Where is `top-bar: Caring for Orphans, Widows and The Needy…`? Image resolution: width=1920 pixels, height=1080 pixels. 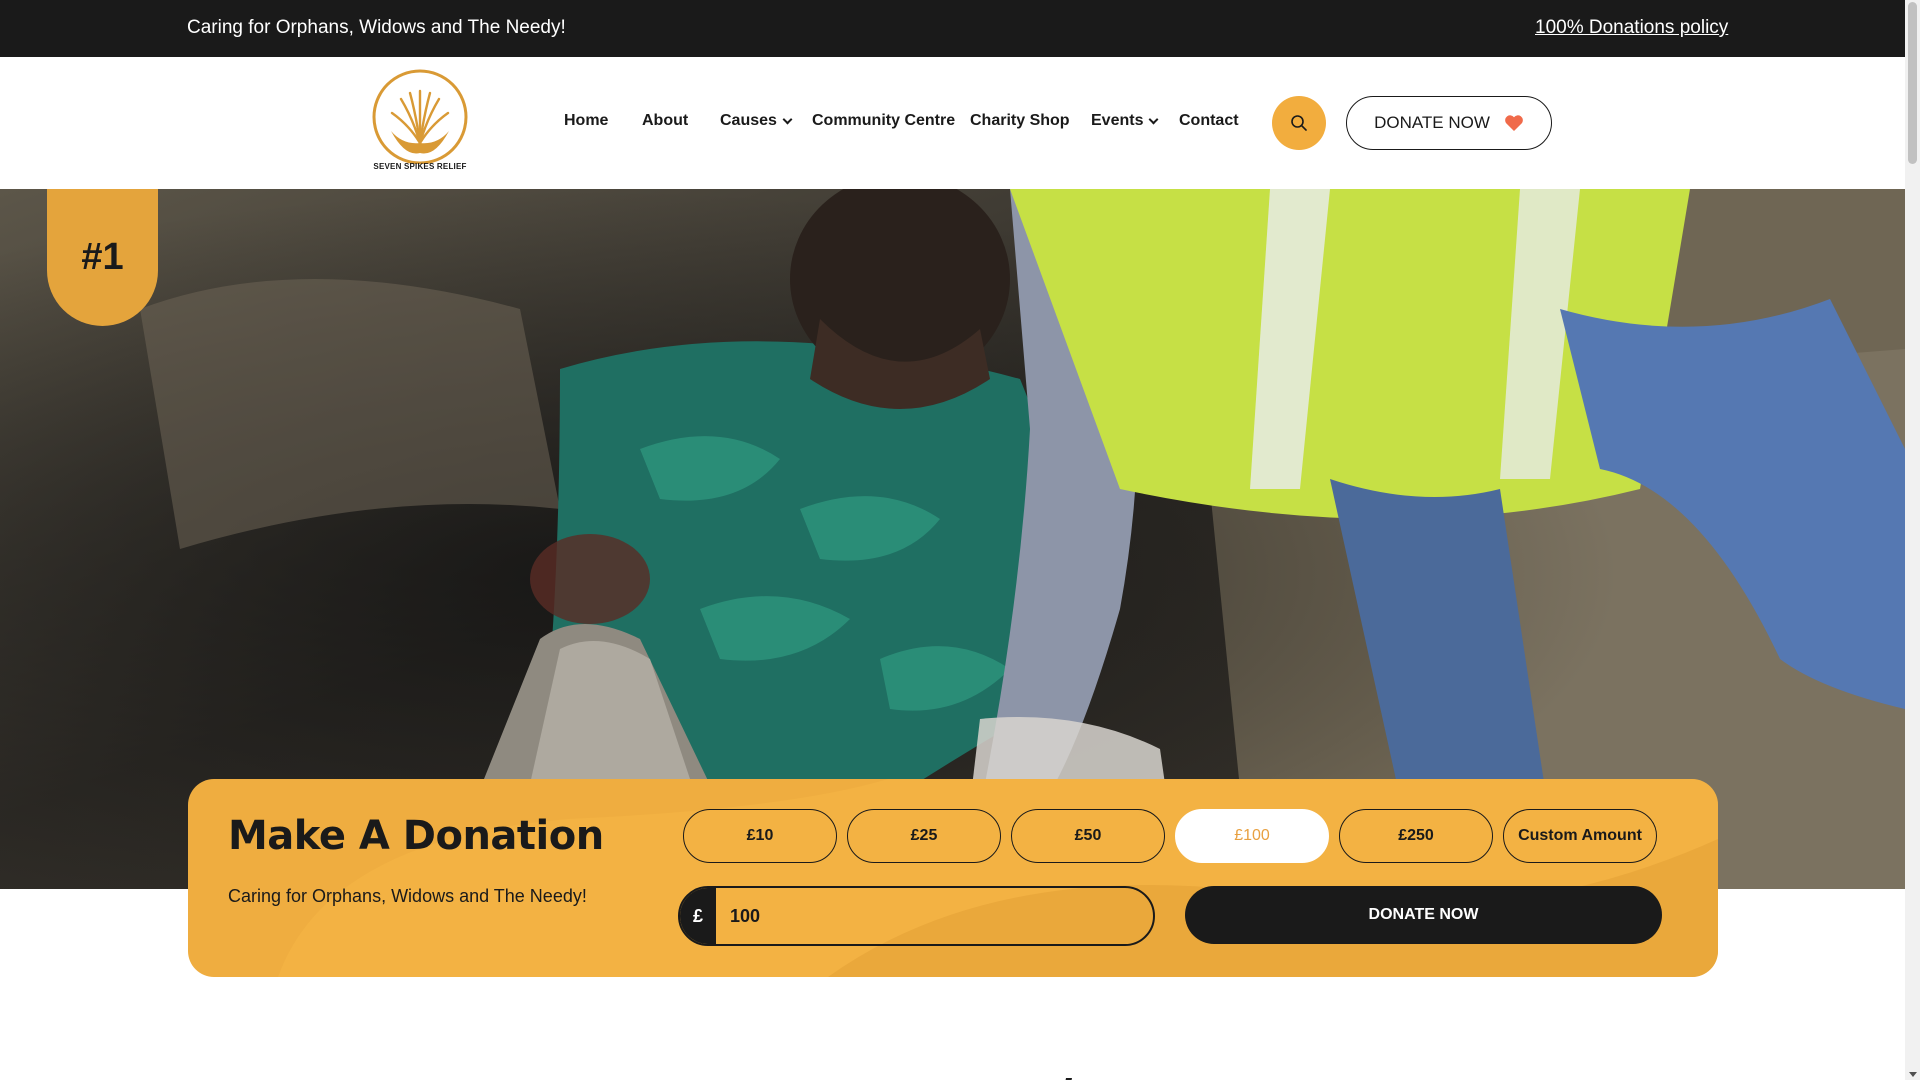 top-bar: Caring for Orphans, Widows and The Needy… is located at coordinates (952, 28).